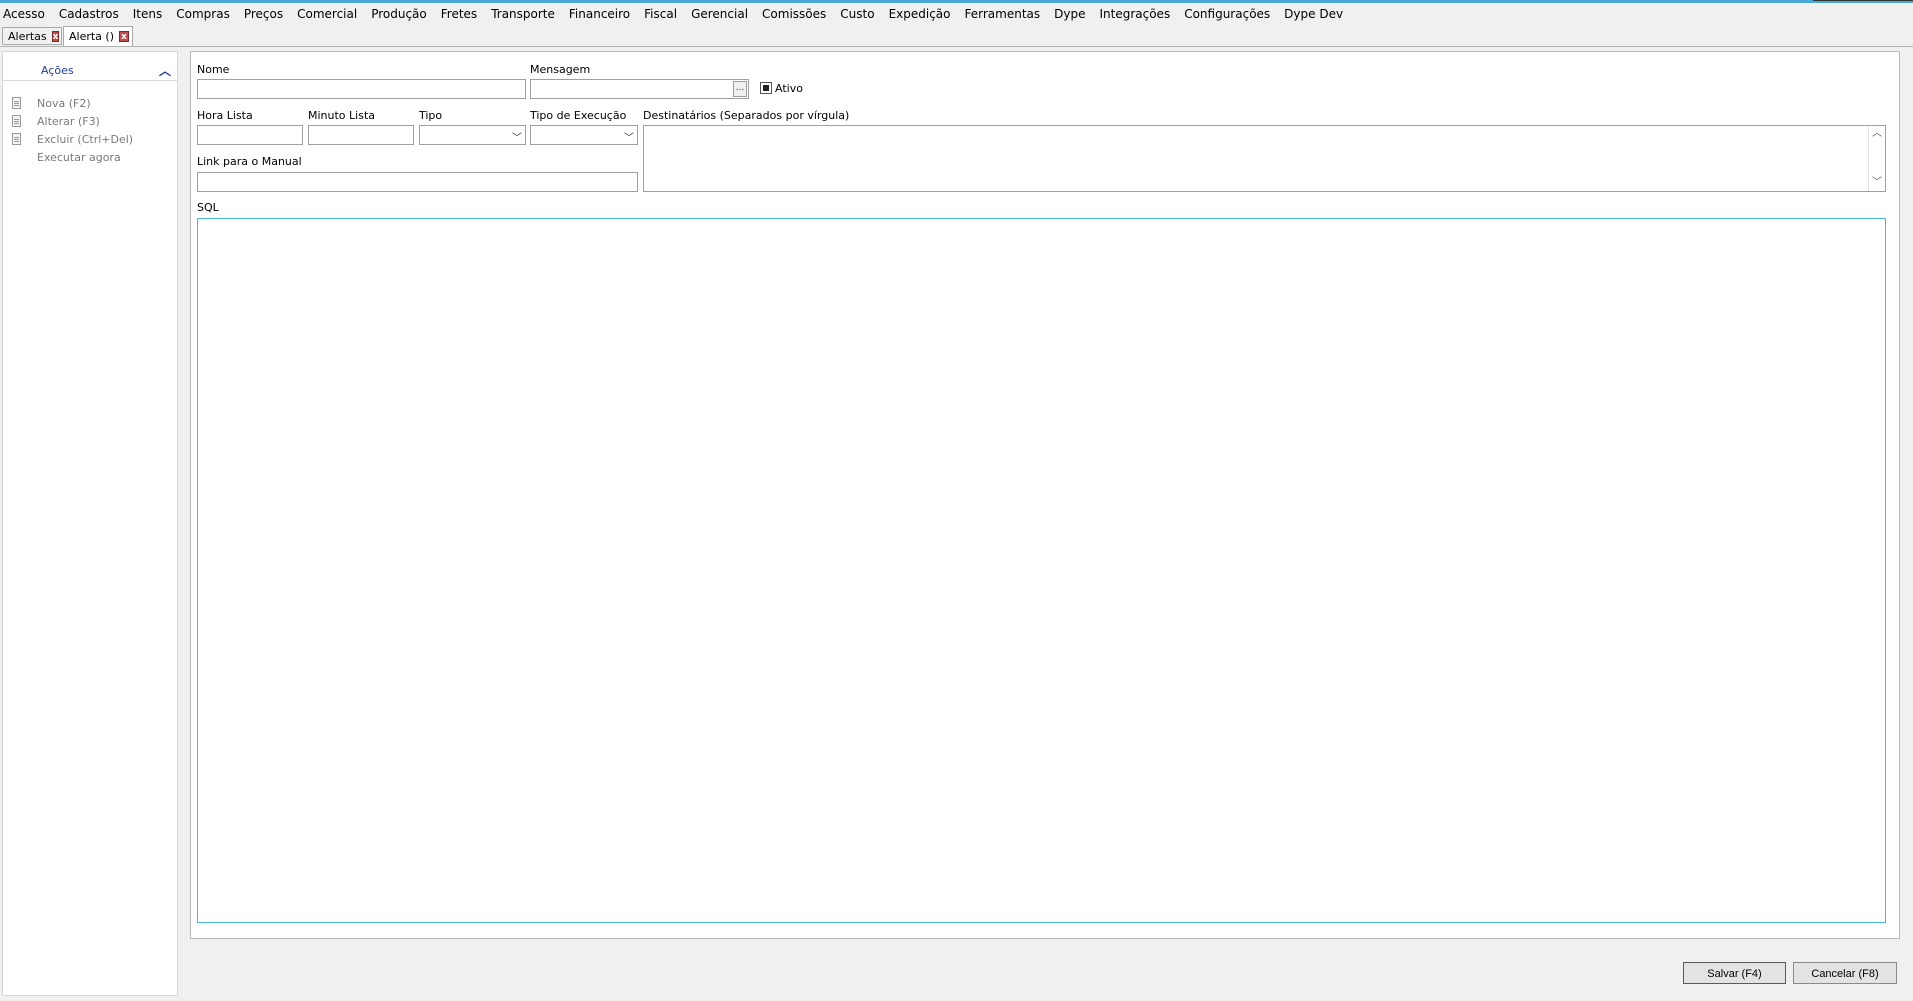  I want to click on checkbox-check-icon, so click(766, 88).